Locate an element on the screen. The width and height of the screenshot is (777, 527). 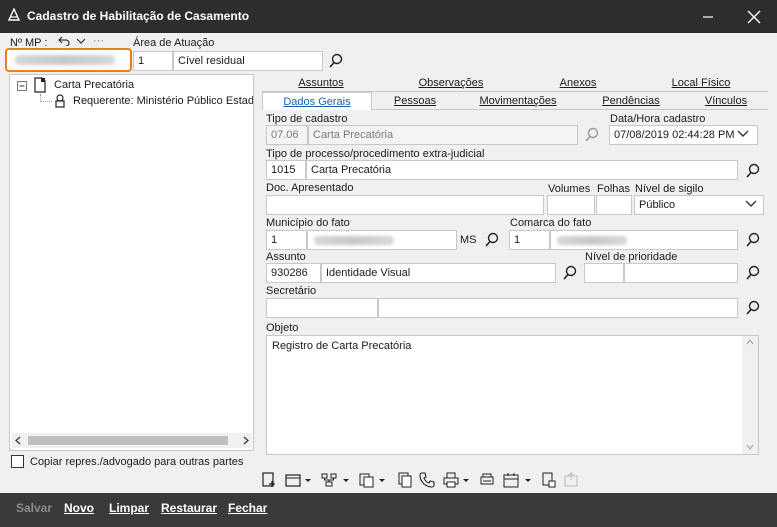
doc-field is located at coordinates (405, 205).